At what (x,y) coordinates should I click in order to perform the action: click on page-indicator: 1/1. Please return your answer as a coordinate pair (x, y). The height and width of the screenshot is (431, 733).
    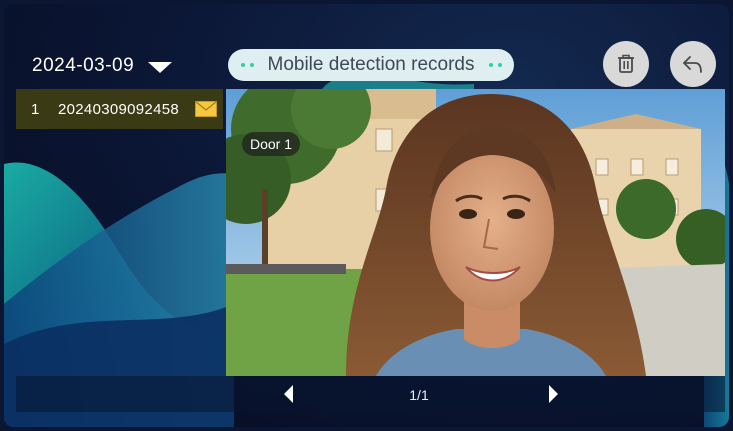
    Looking at the image, I should click on (419, 395).